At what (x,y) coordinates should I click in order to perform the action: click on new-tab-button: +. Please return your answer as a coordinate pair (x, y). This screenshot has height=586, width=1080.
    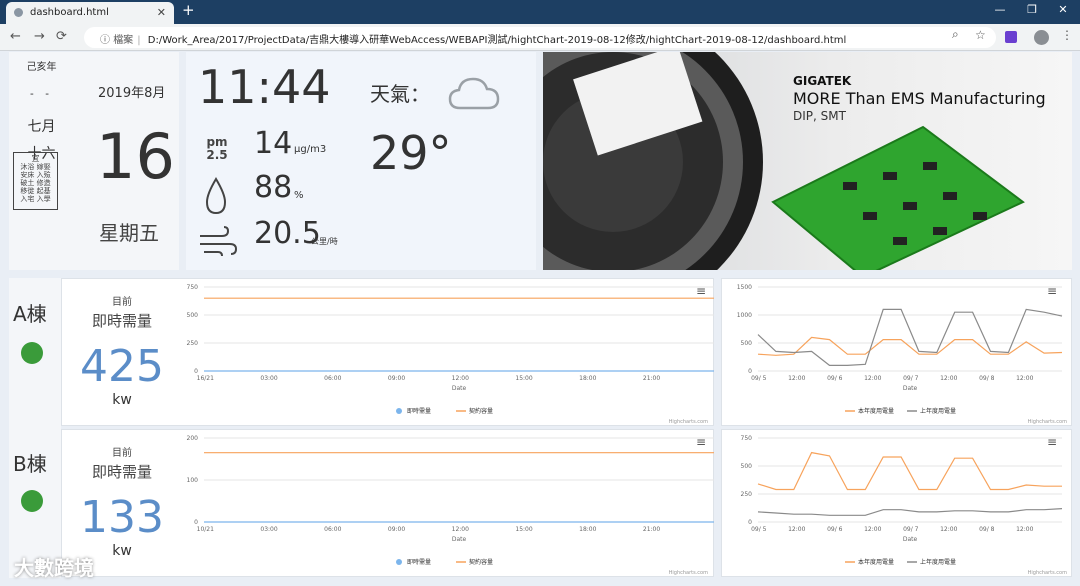
    Looking at the image, I should click on (188, 10).